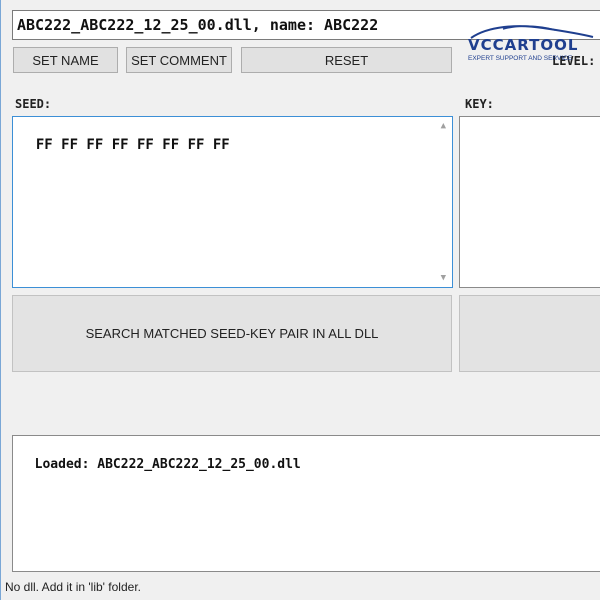 The width and height of the screenshot is (600, 600). I want to click on search-seed-key-button: SEARCH MATCHED SEED-KEY PAIR IN ALL DLL, so click(232, 333).